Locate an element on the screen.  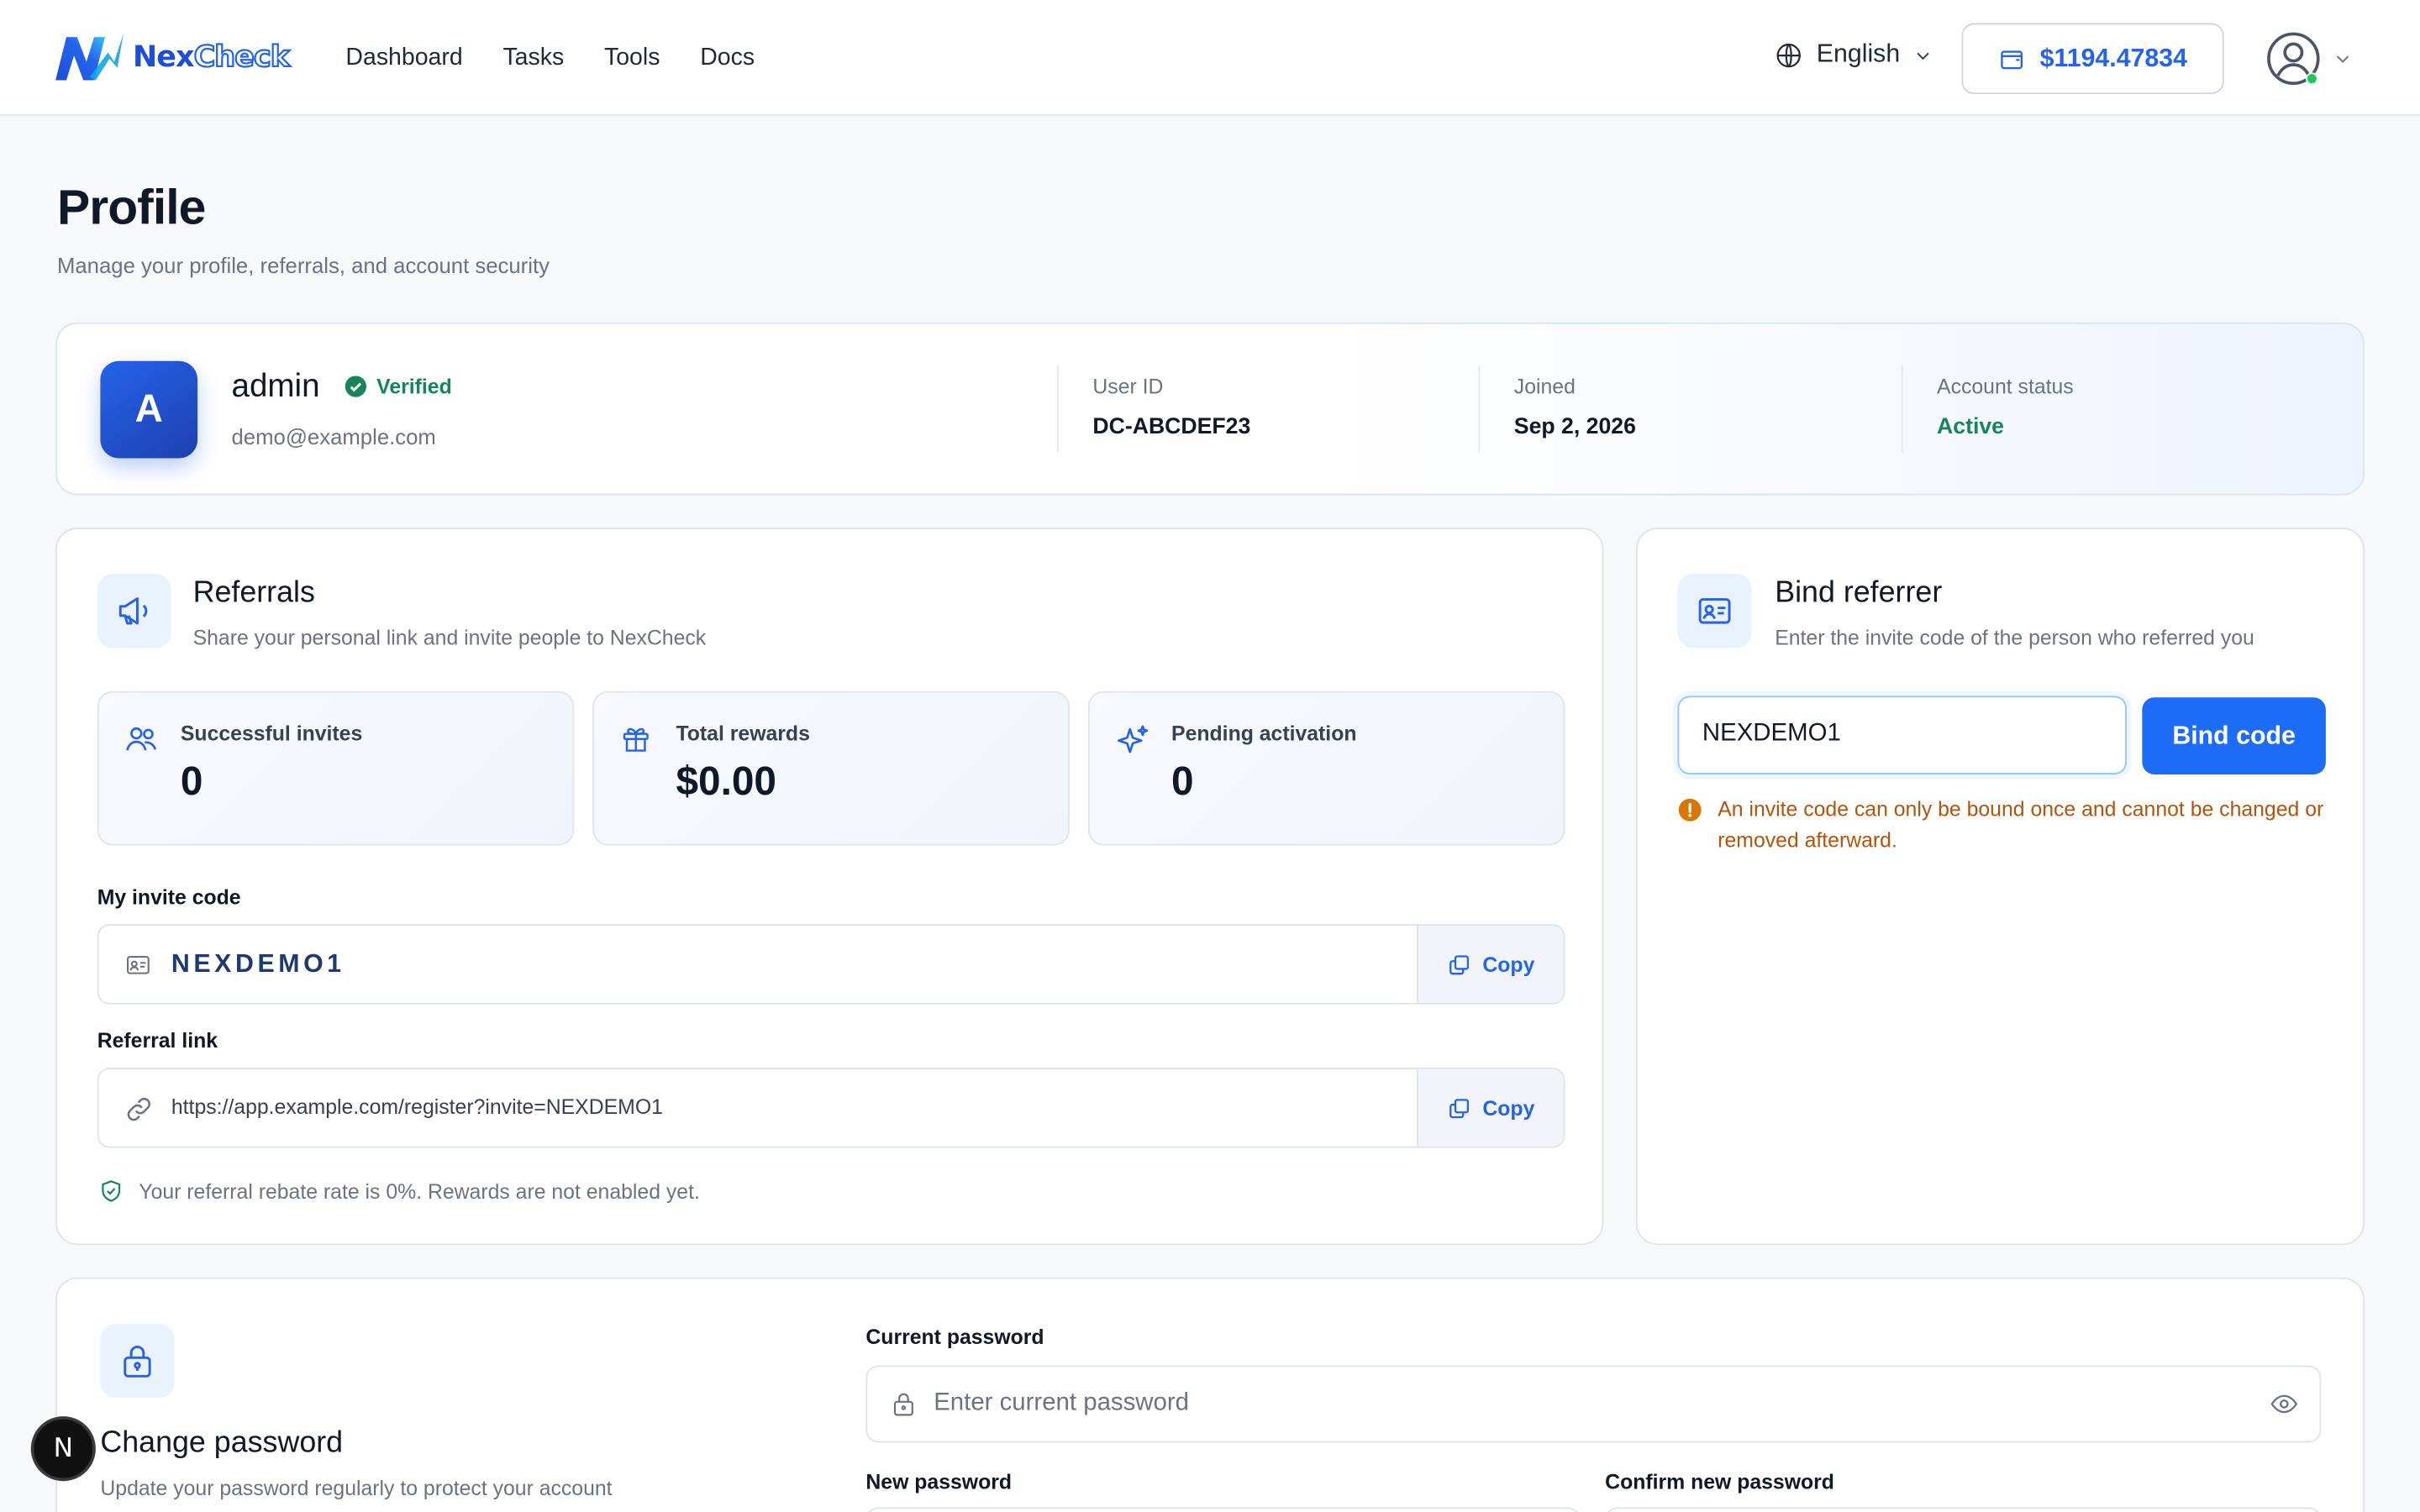
confirm-password-label: Confirm new password is located at coordinates (1719, 1482).